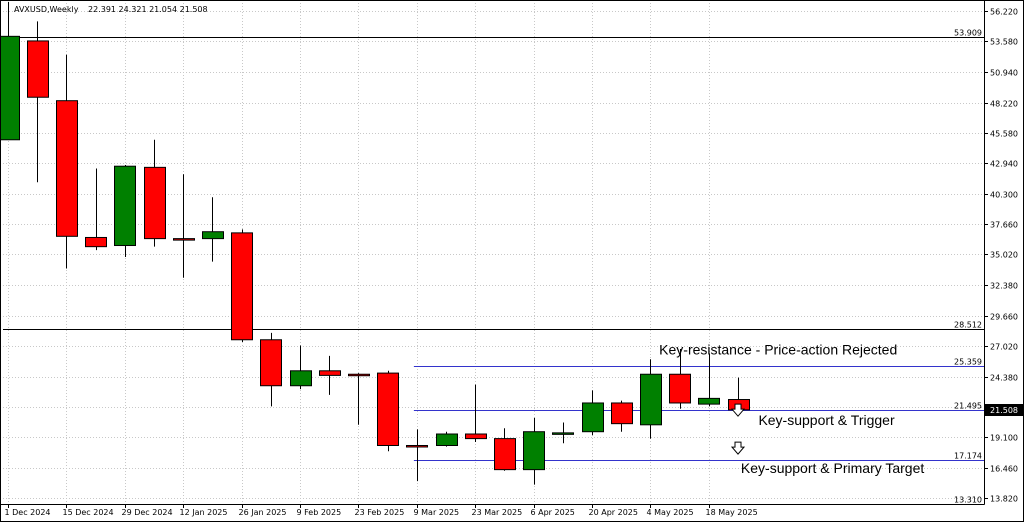 The image size is (1024, 522). What do you see at coordinates (1004, 410) in the screenshot?
I see `current-price-label: 21.508` at bounding box center [1004, 410].